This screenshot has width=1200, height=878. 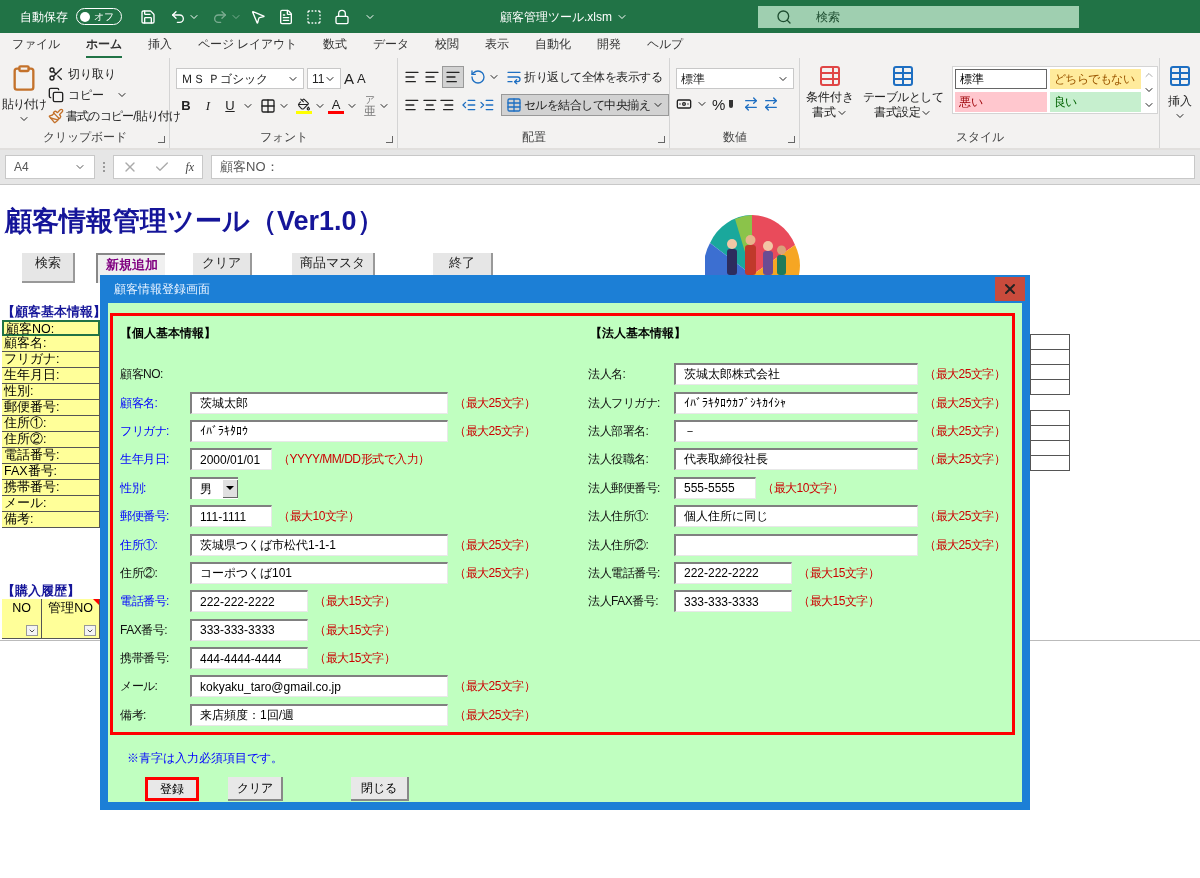 What do you see at coordinates (324, 78) in the screenshot?
I see `font-size-dropdown: 11` at bounding box center [324, 78].